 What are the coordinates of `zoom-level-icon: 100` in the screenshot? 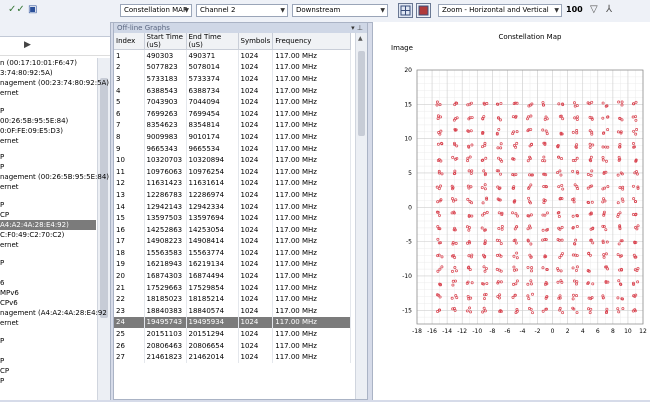 It's located at (574, 10).